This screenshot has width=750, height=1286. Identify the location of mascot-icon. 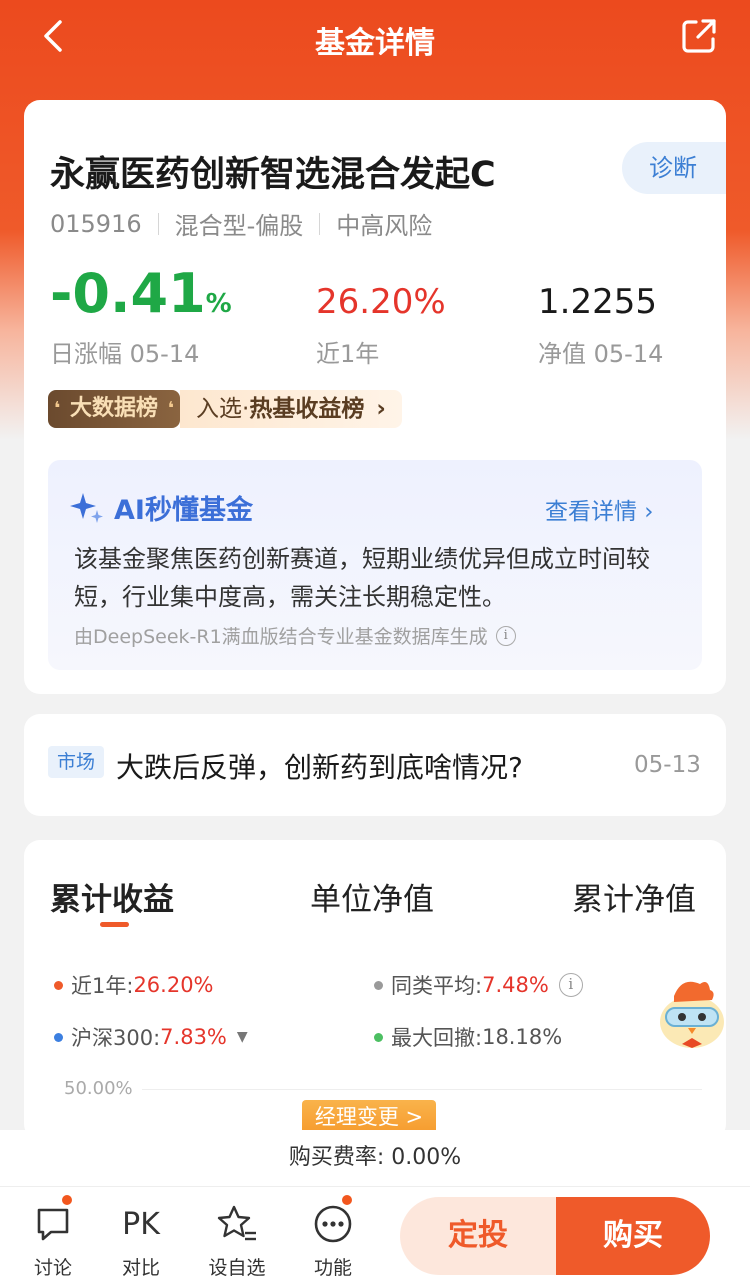
(693, 1012).